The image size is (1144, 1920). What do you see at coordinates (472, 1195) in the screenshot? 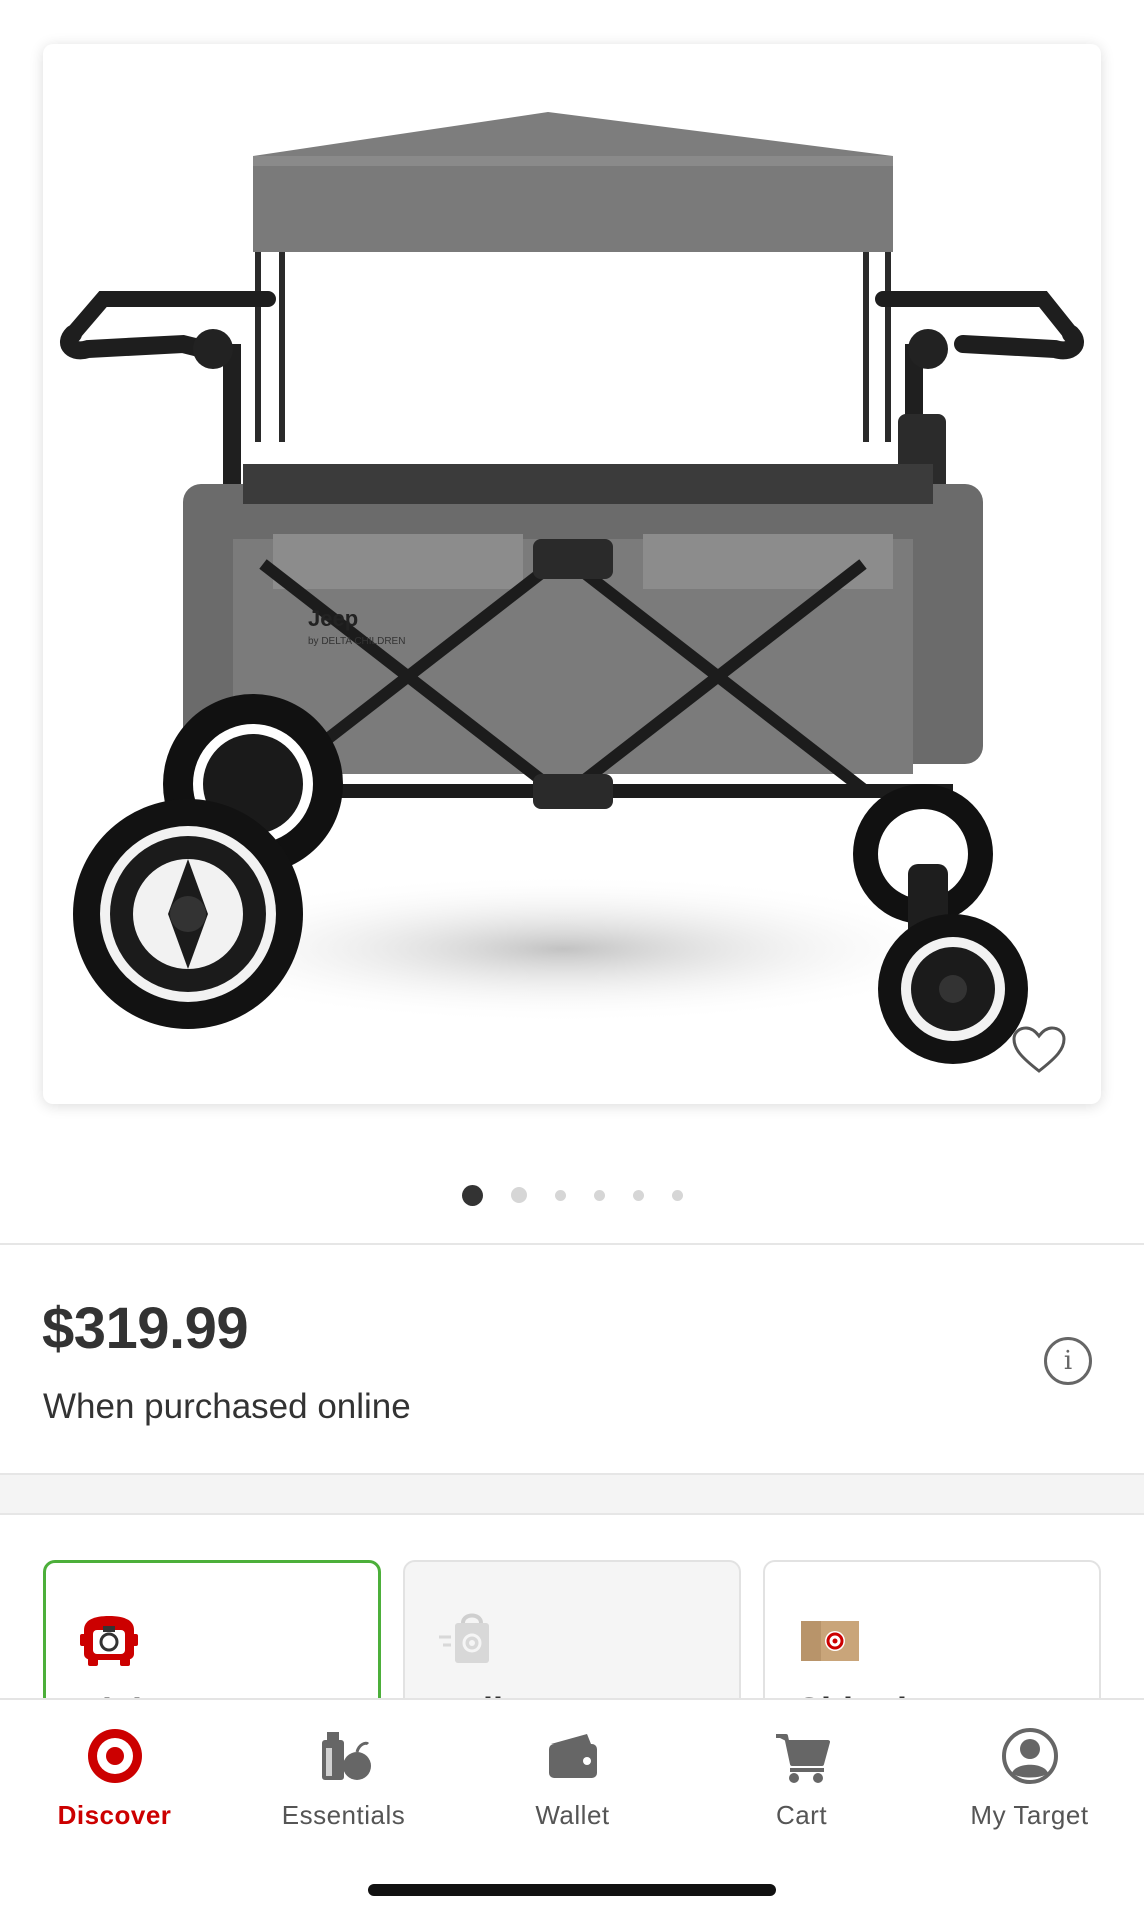
I see `carousel-dot-active` at bounding box center [472, 1195].